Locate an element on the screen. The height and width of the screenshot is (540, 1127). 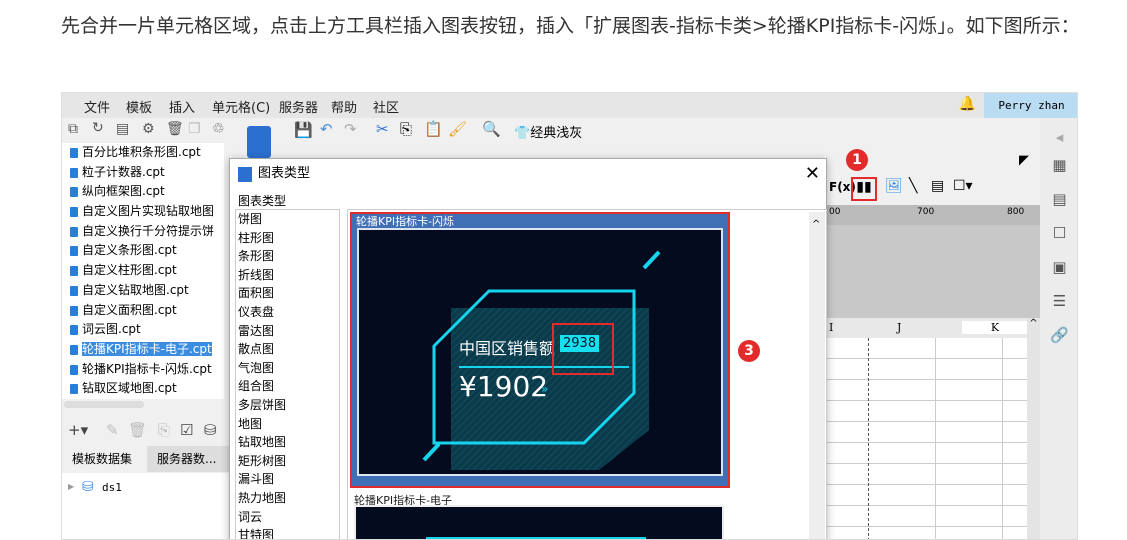
widget-settings-icon: ▤ is located at coordinates (1058, 199).